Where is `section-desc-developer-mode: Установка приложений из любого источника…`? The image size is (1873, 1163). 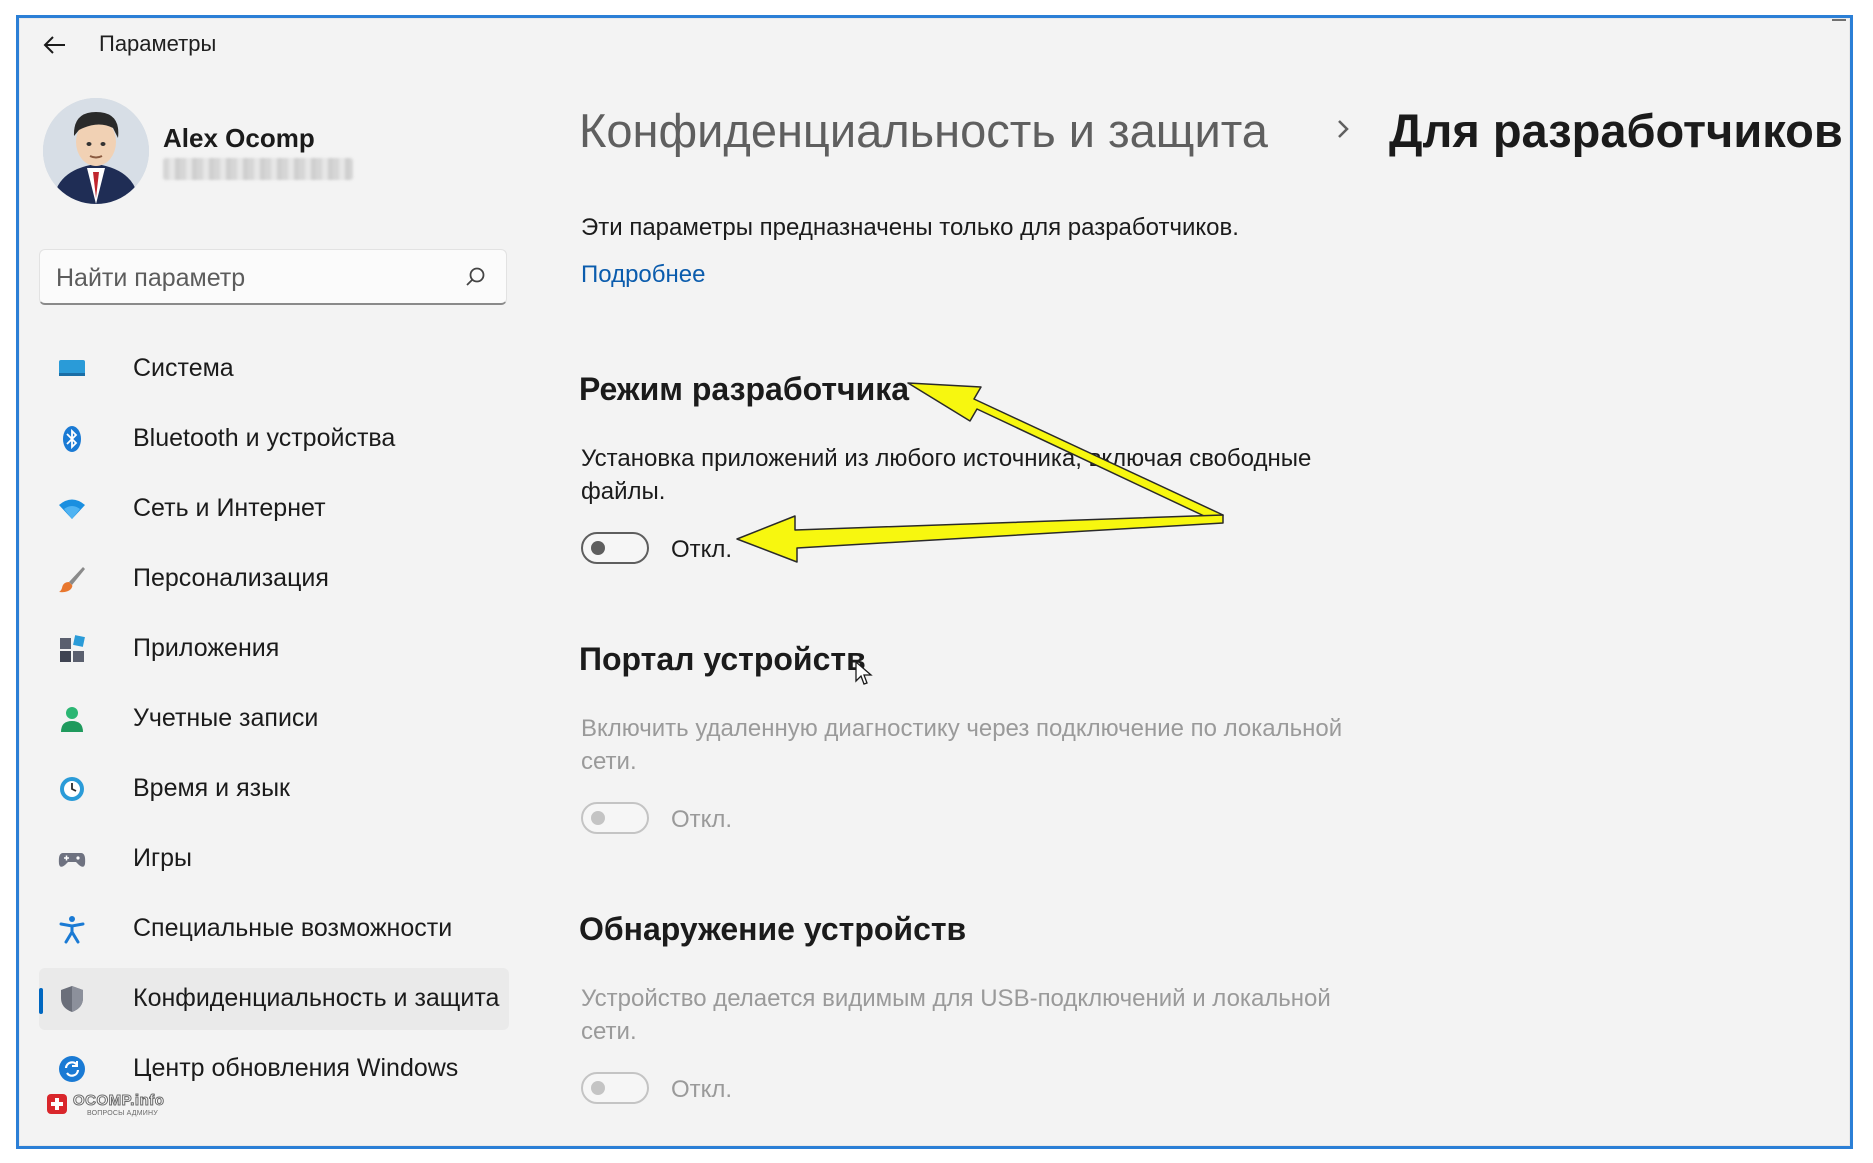
section-desc-developer-mode: Установка приложений из любого источника… is located at coordinates (946, 475).